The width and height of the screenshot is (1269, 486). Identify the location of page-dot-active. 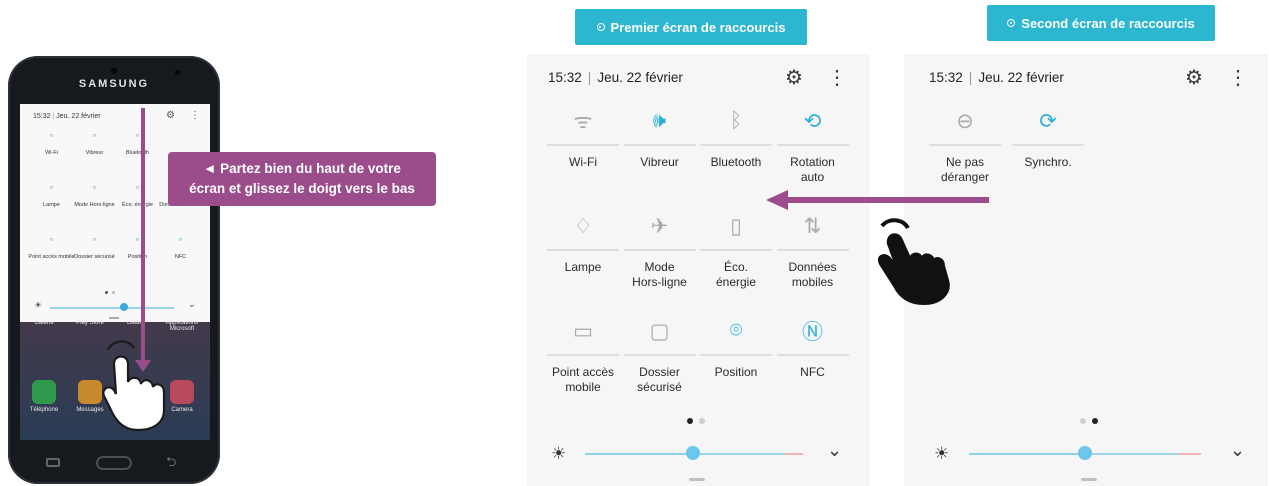
(690, 421).